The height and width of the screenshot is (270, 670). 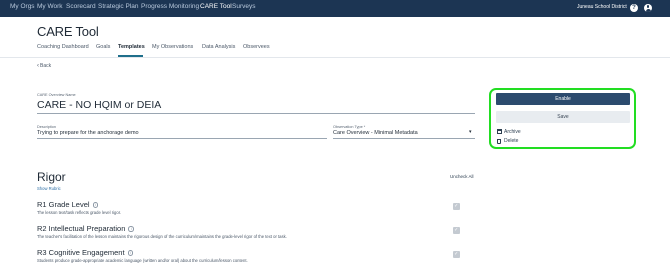 What do you see at coordinates (602, 7) in the screenshot?
I see `district-selector: Juneau School District` at bounding box center [602, 7].